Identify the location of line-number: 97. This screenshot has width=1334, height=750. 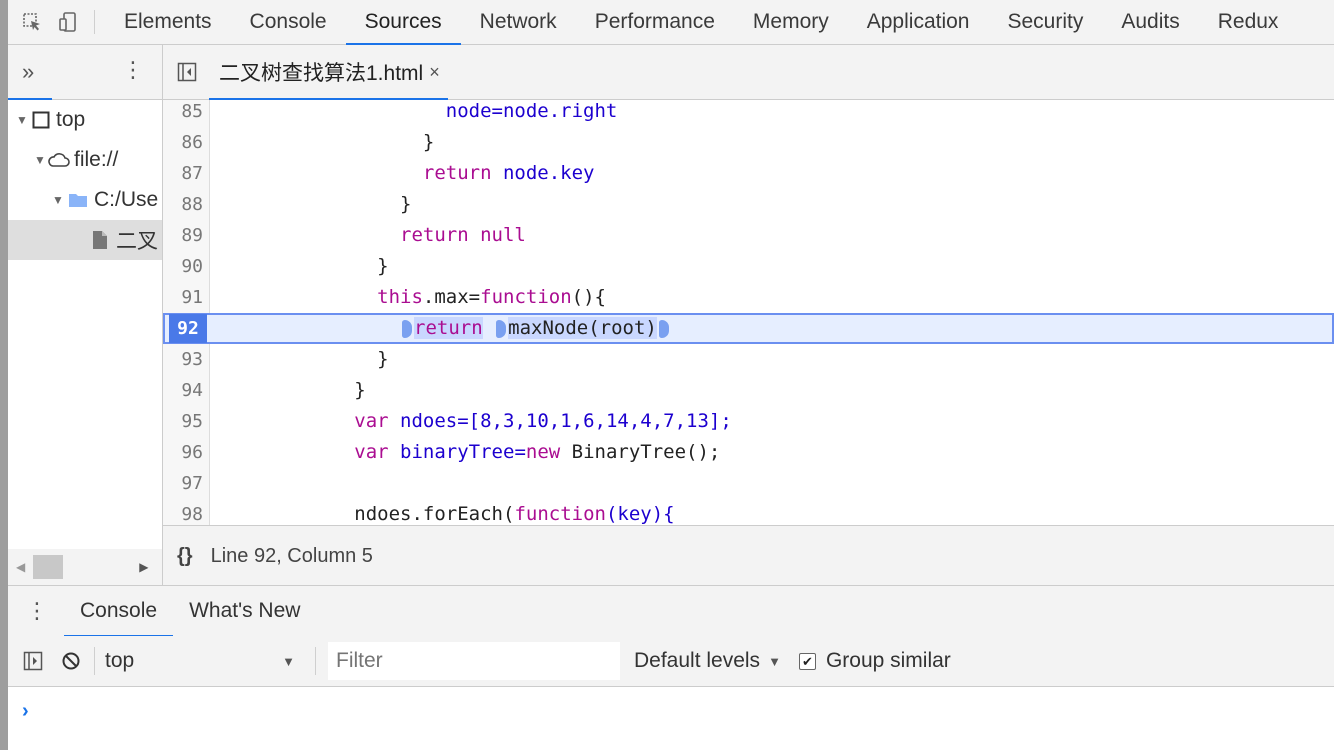
(183, 483).